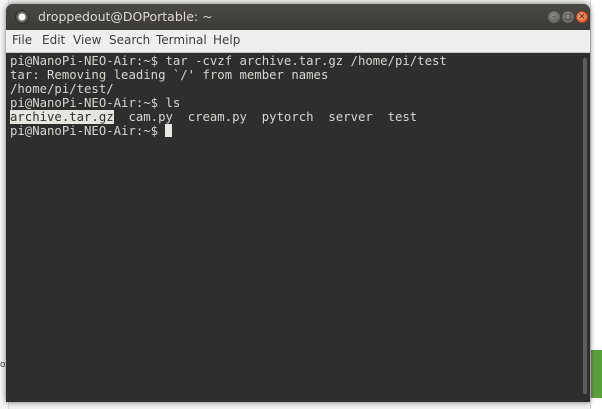 The width and height of the screenshot is (602, 409). I want to click on menu-search: Search, so click(129, 40).